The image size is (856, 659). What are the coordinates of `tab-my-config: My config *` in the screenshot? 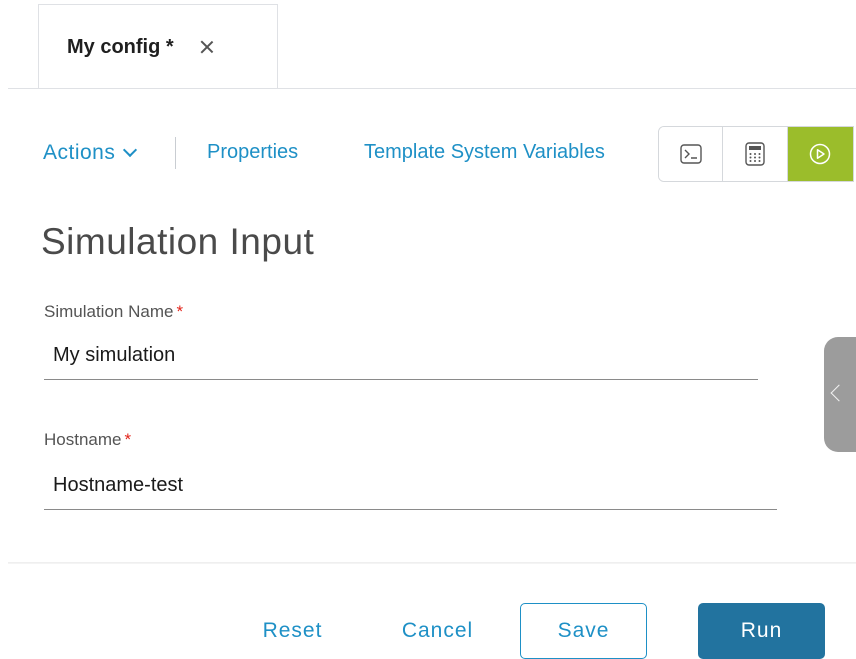 It's located at (158, 46).